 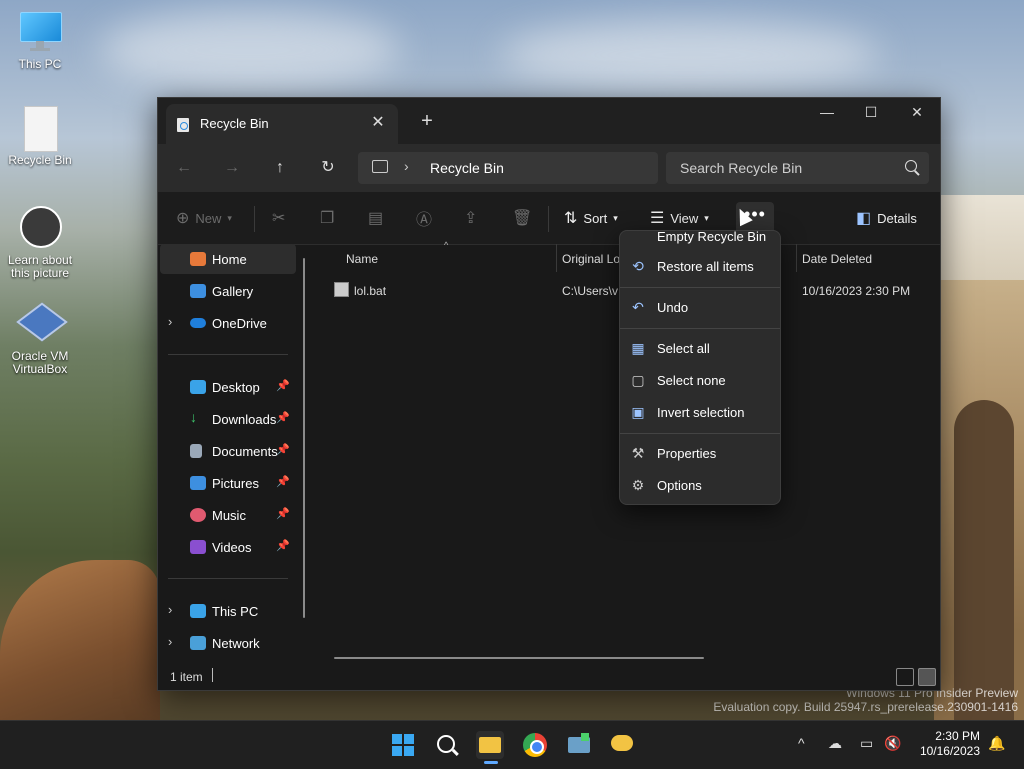 I want to click on sidebar-item-home: Home, so click(x=228, y=259).